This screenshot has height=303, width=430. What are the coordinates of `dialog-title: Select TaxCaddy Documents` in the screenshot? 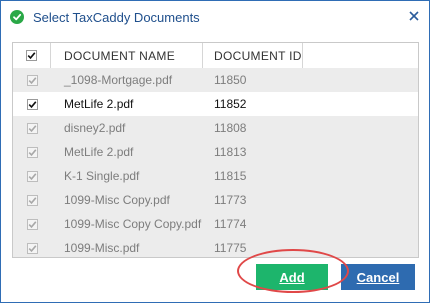 It's located at (116, 17).